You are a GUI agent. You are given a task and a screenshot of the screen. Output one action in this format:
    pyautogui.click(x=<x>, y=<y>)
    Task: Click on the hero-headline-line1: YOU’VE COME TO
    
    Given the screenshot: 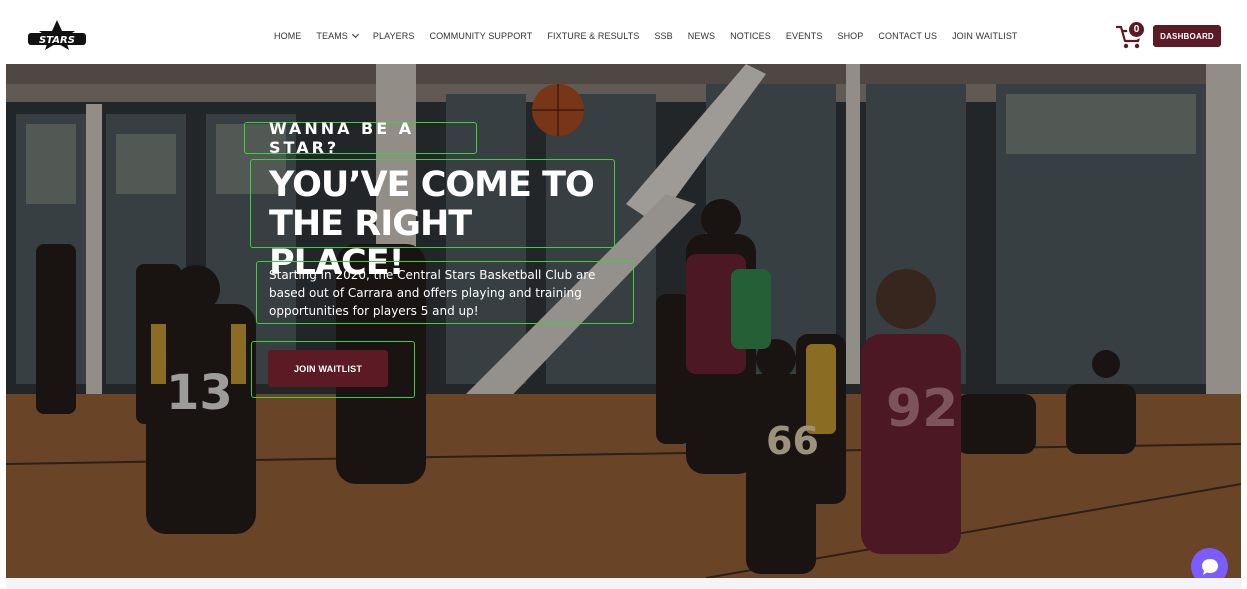 What is the action you would take?
    pyautogui.click(x=432, y=185)
    